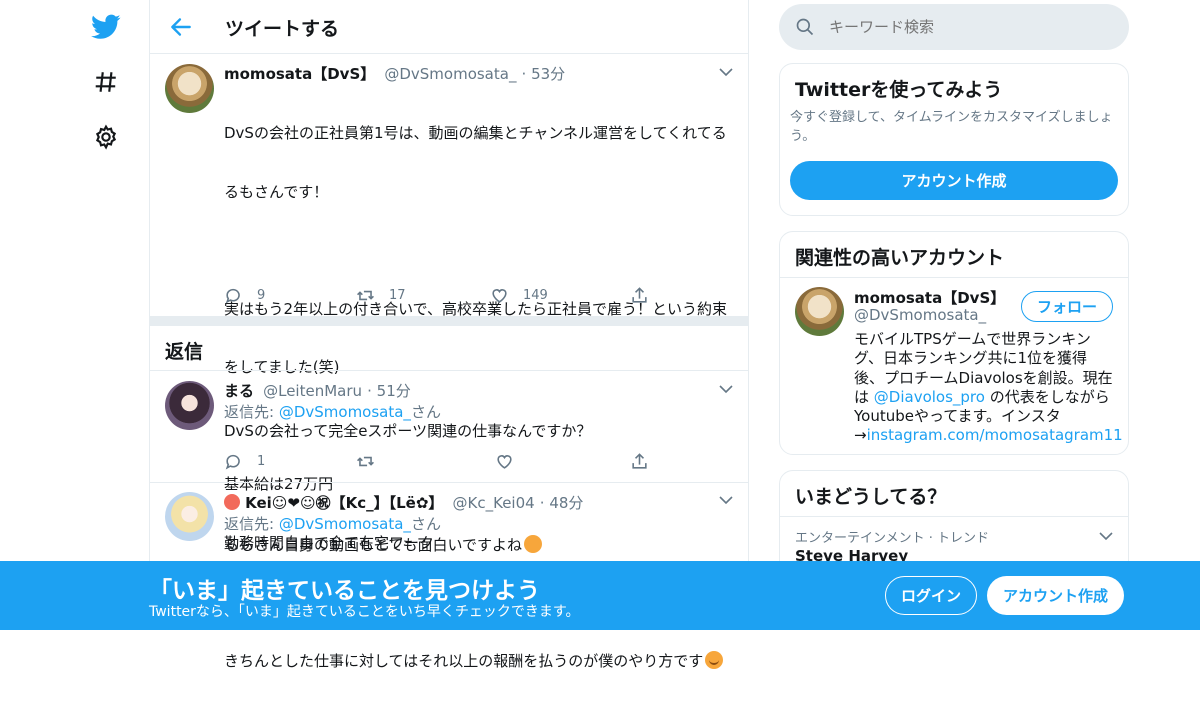  I want to click on author-handle: @Kc_Kei04, so click(494, 503).